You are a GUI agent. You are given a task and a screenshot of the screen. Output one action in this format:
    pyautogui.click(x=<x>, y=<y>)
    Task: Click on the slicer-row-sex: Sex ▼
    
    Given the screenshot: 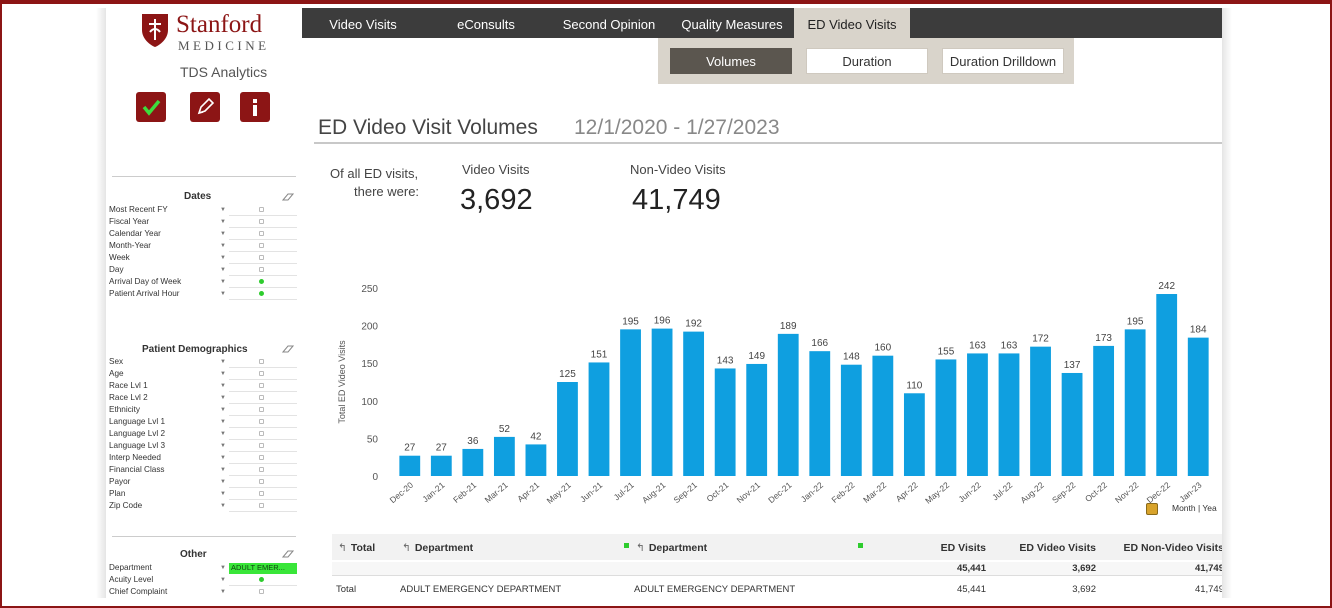 What is the action you would take?
    pyautogui.click(x=203, y=362)
    